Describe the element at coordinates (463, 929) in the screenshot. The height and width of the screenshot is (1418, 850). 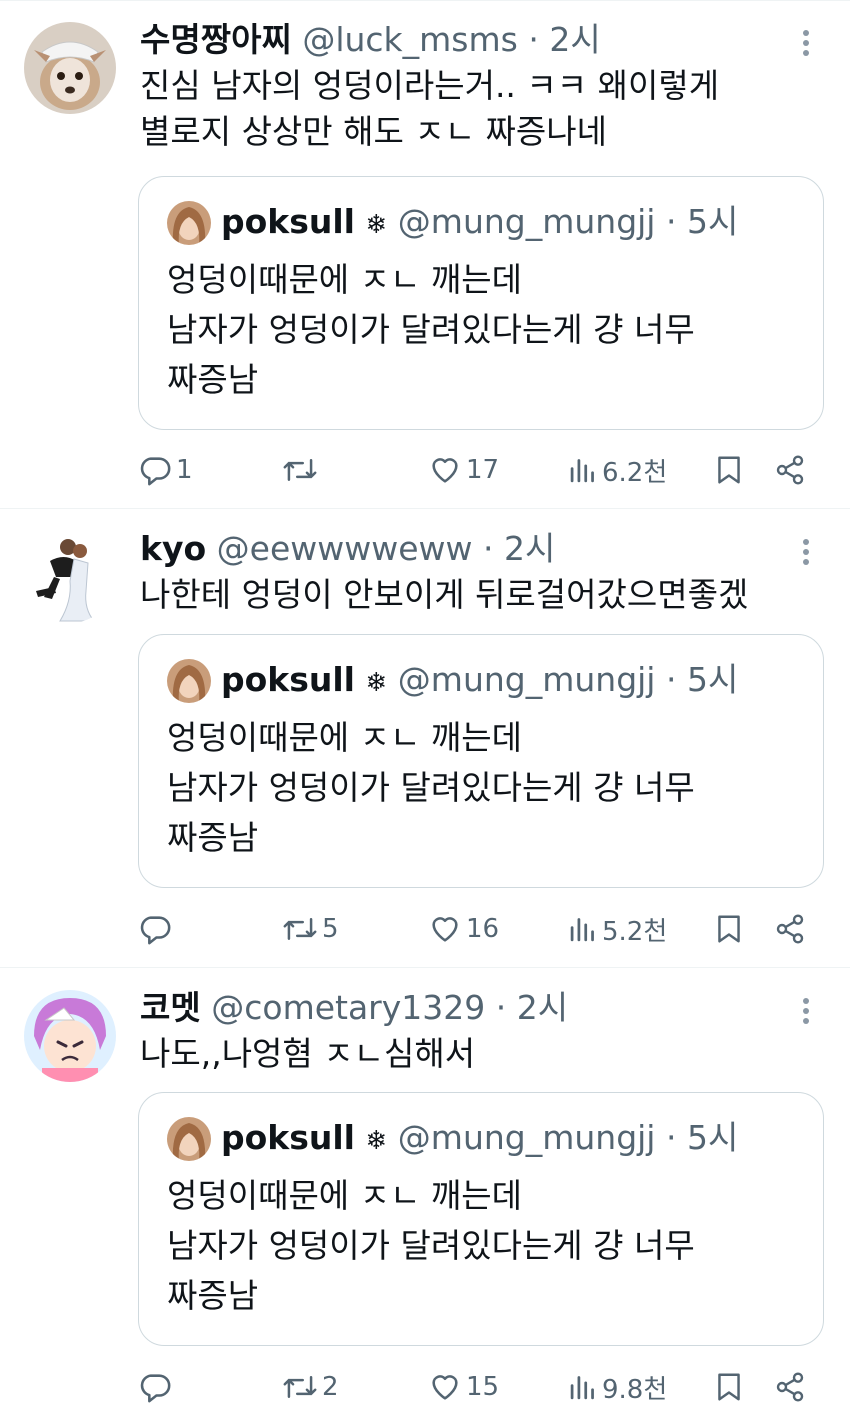
I see `like-button: 16` at that location.